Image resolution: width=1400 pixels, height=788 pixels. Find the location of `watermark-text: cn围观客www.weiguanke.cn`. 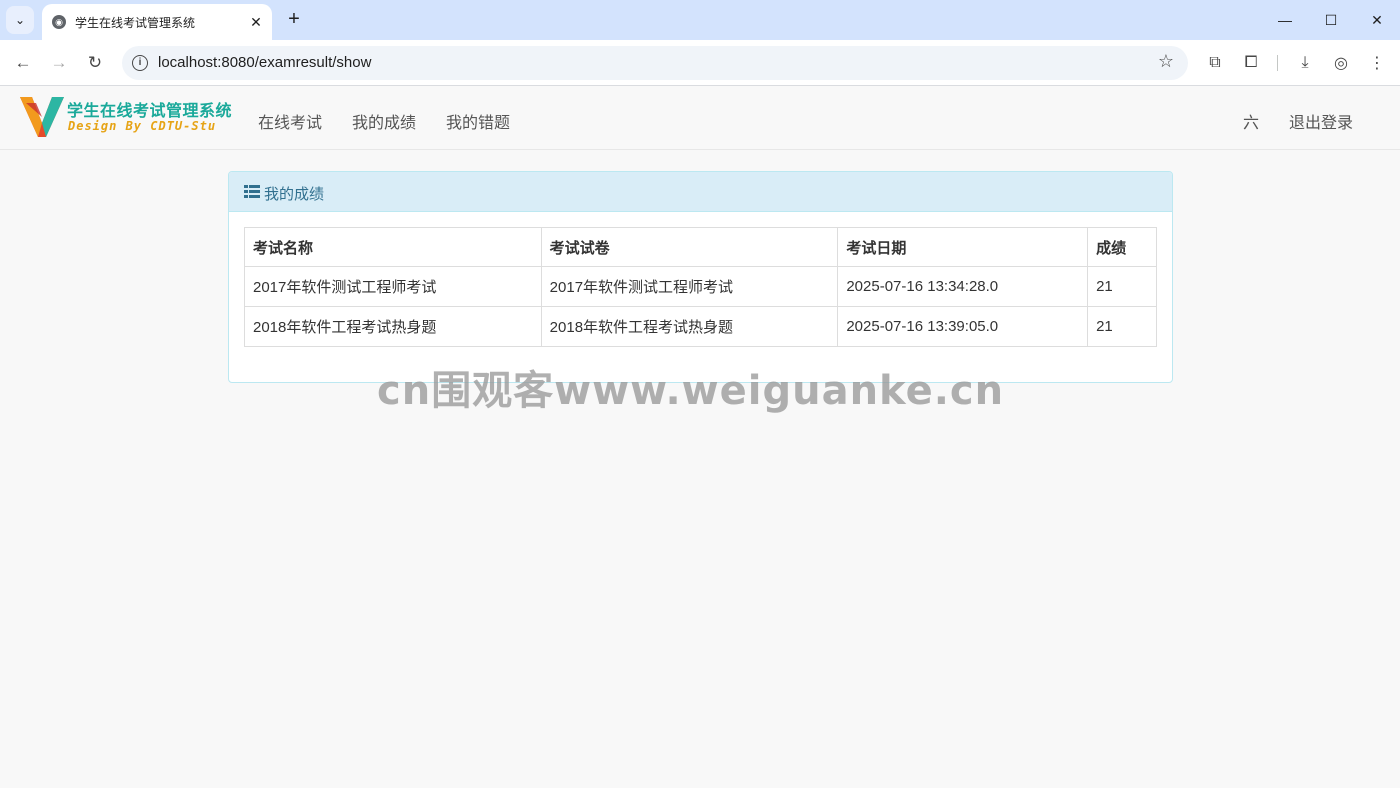

watermark-text: cn围观客www.weiguanke.cn is located at coordinates (691, 391).